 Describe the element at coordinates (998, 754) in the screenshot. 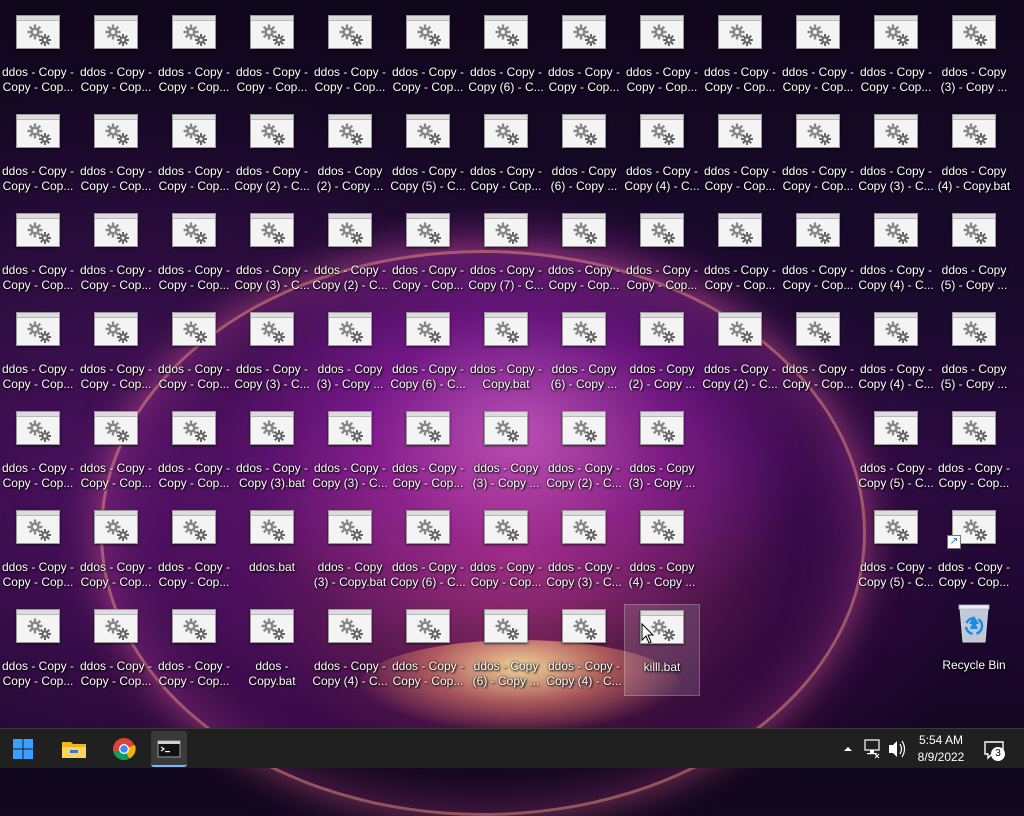

I see `notification-badge: 3` at that location.